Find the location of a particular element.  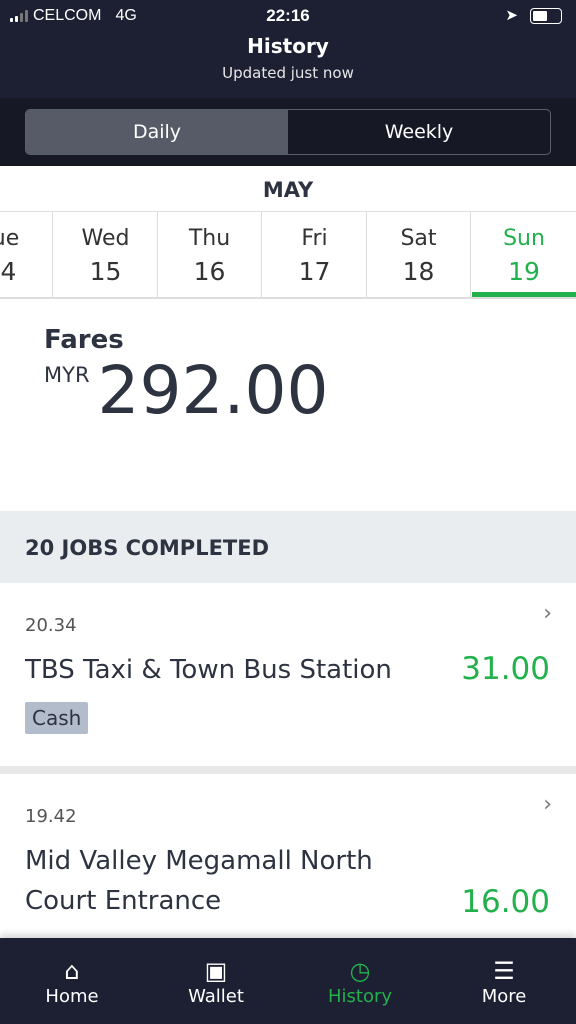

jobs-count-header: 20 JOBS COMPLETED is located at coordinates (288, 547).